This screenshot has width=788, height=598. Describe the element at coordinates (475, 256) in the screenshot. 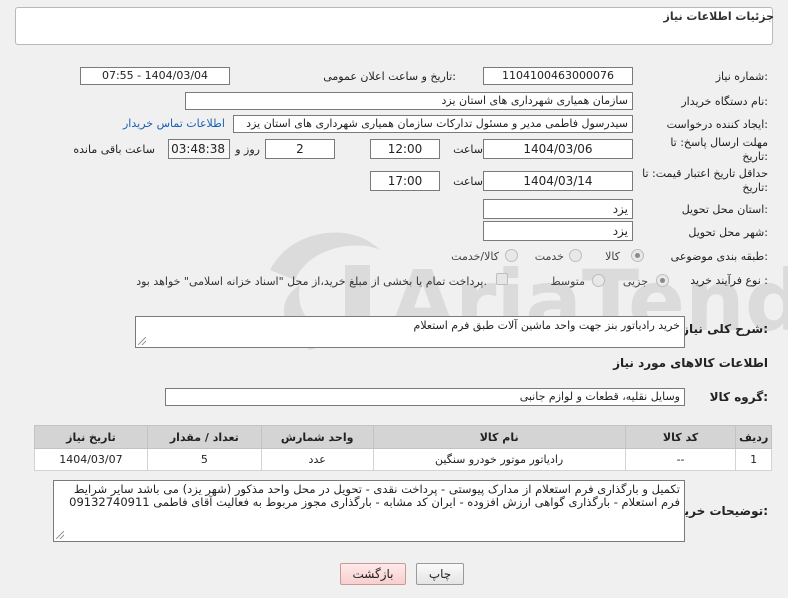

I see `category-option-goods-service: کالا/خدمت` at that location.